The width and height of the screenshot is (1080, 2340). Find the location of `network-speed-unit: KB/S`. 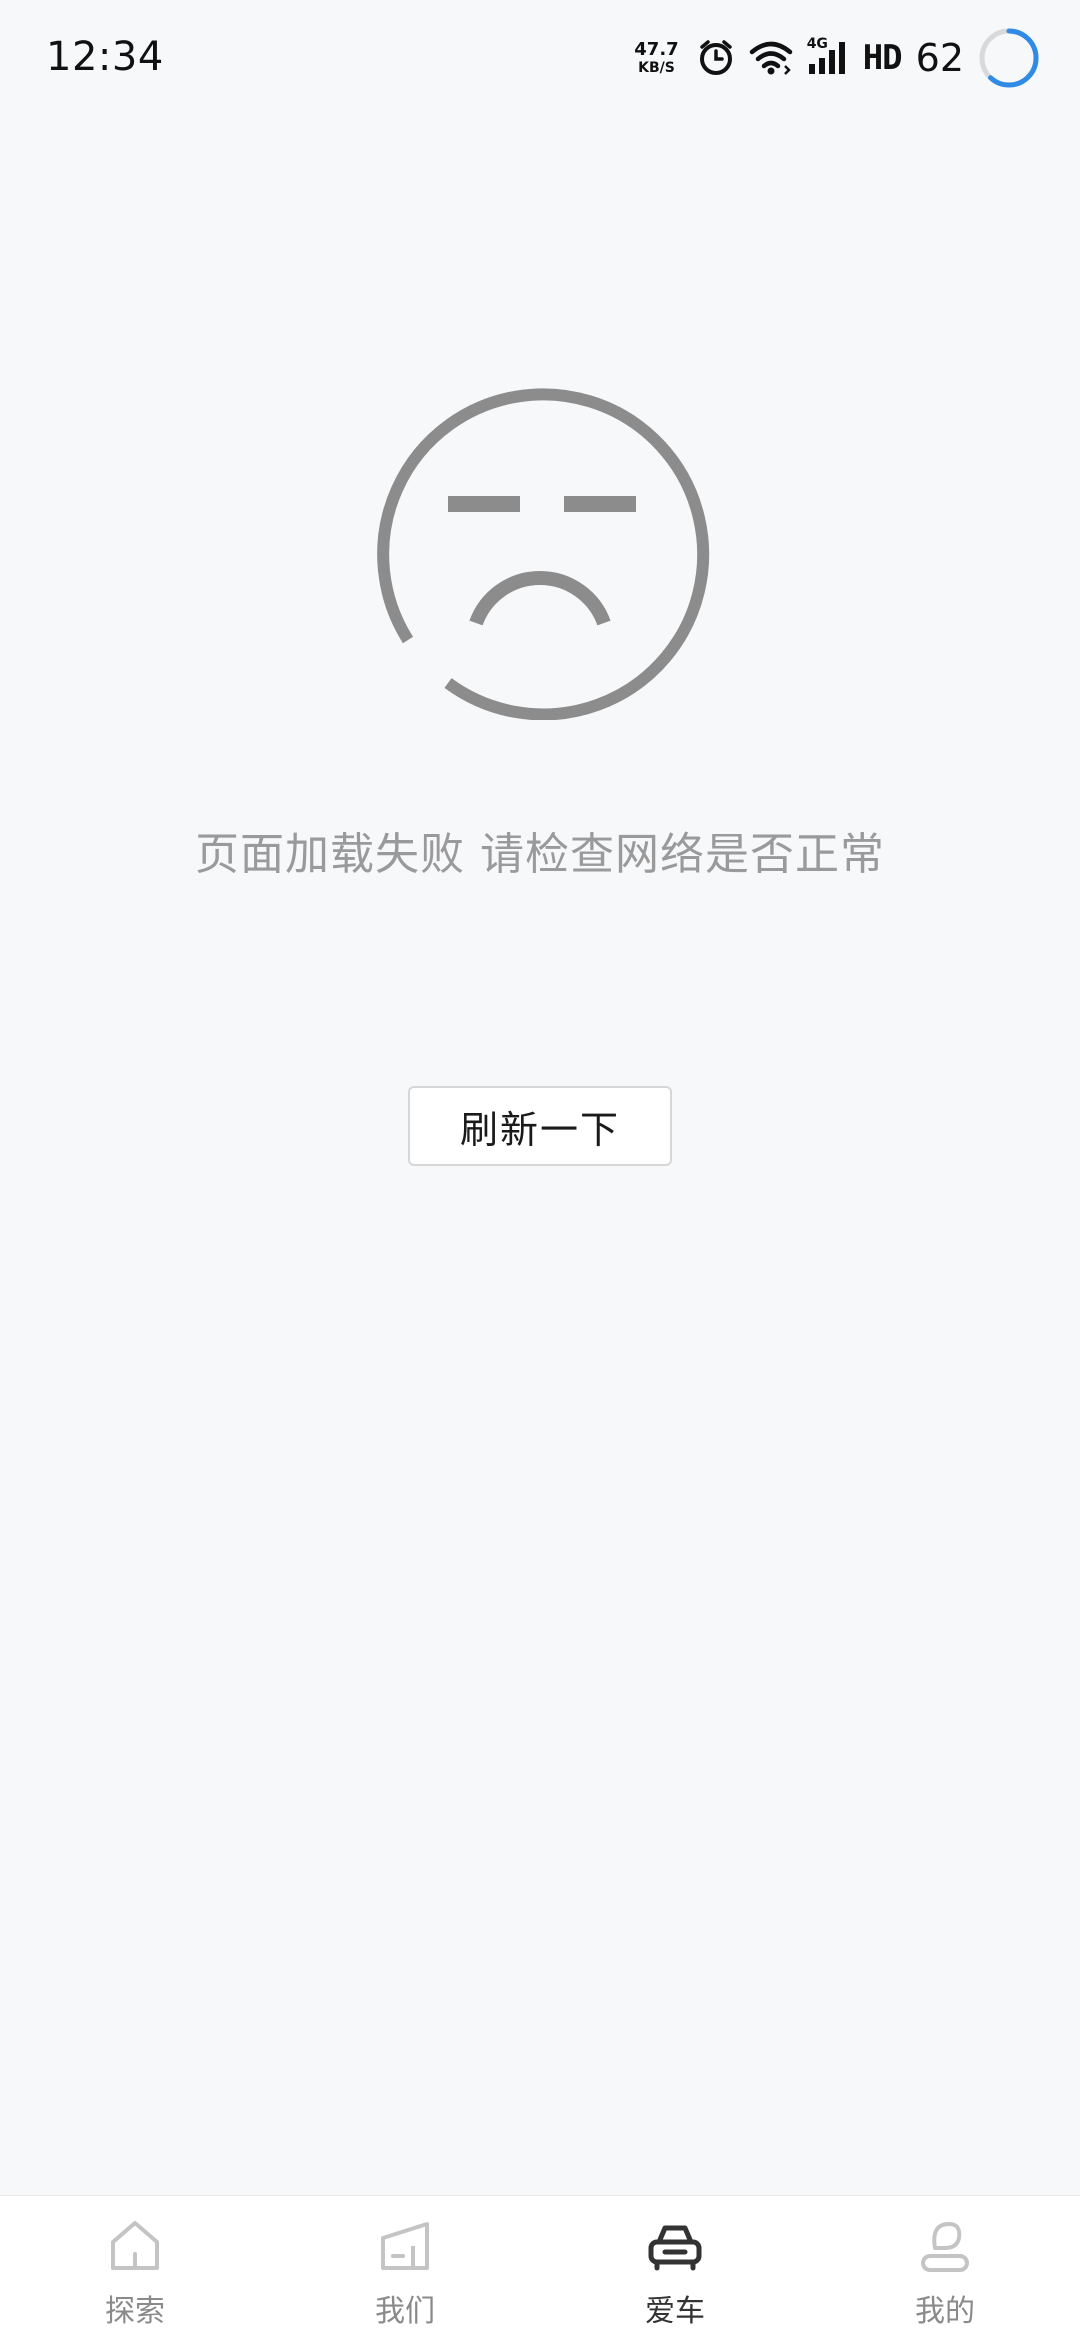

network-speed-unit: KB/S is located at coordinates (656, 68).